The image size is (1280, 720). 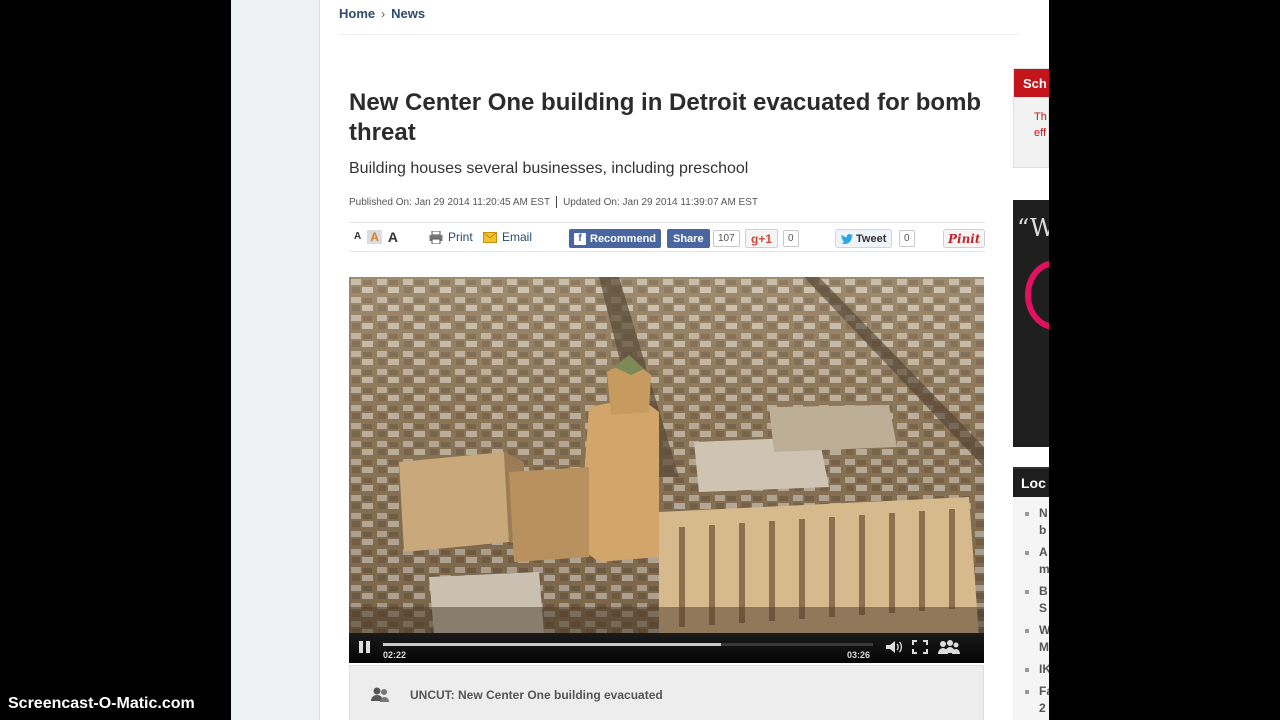 I want to click on right-rail: Sch Th eff “W Loc Nb Am BS WM IK Fa2, so click(x=1031, y=360).